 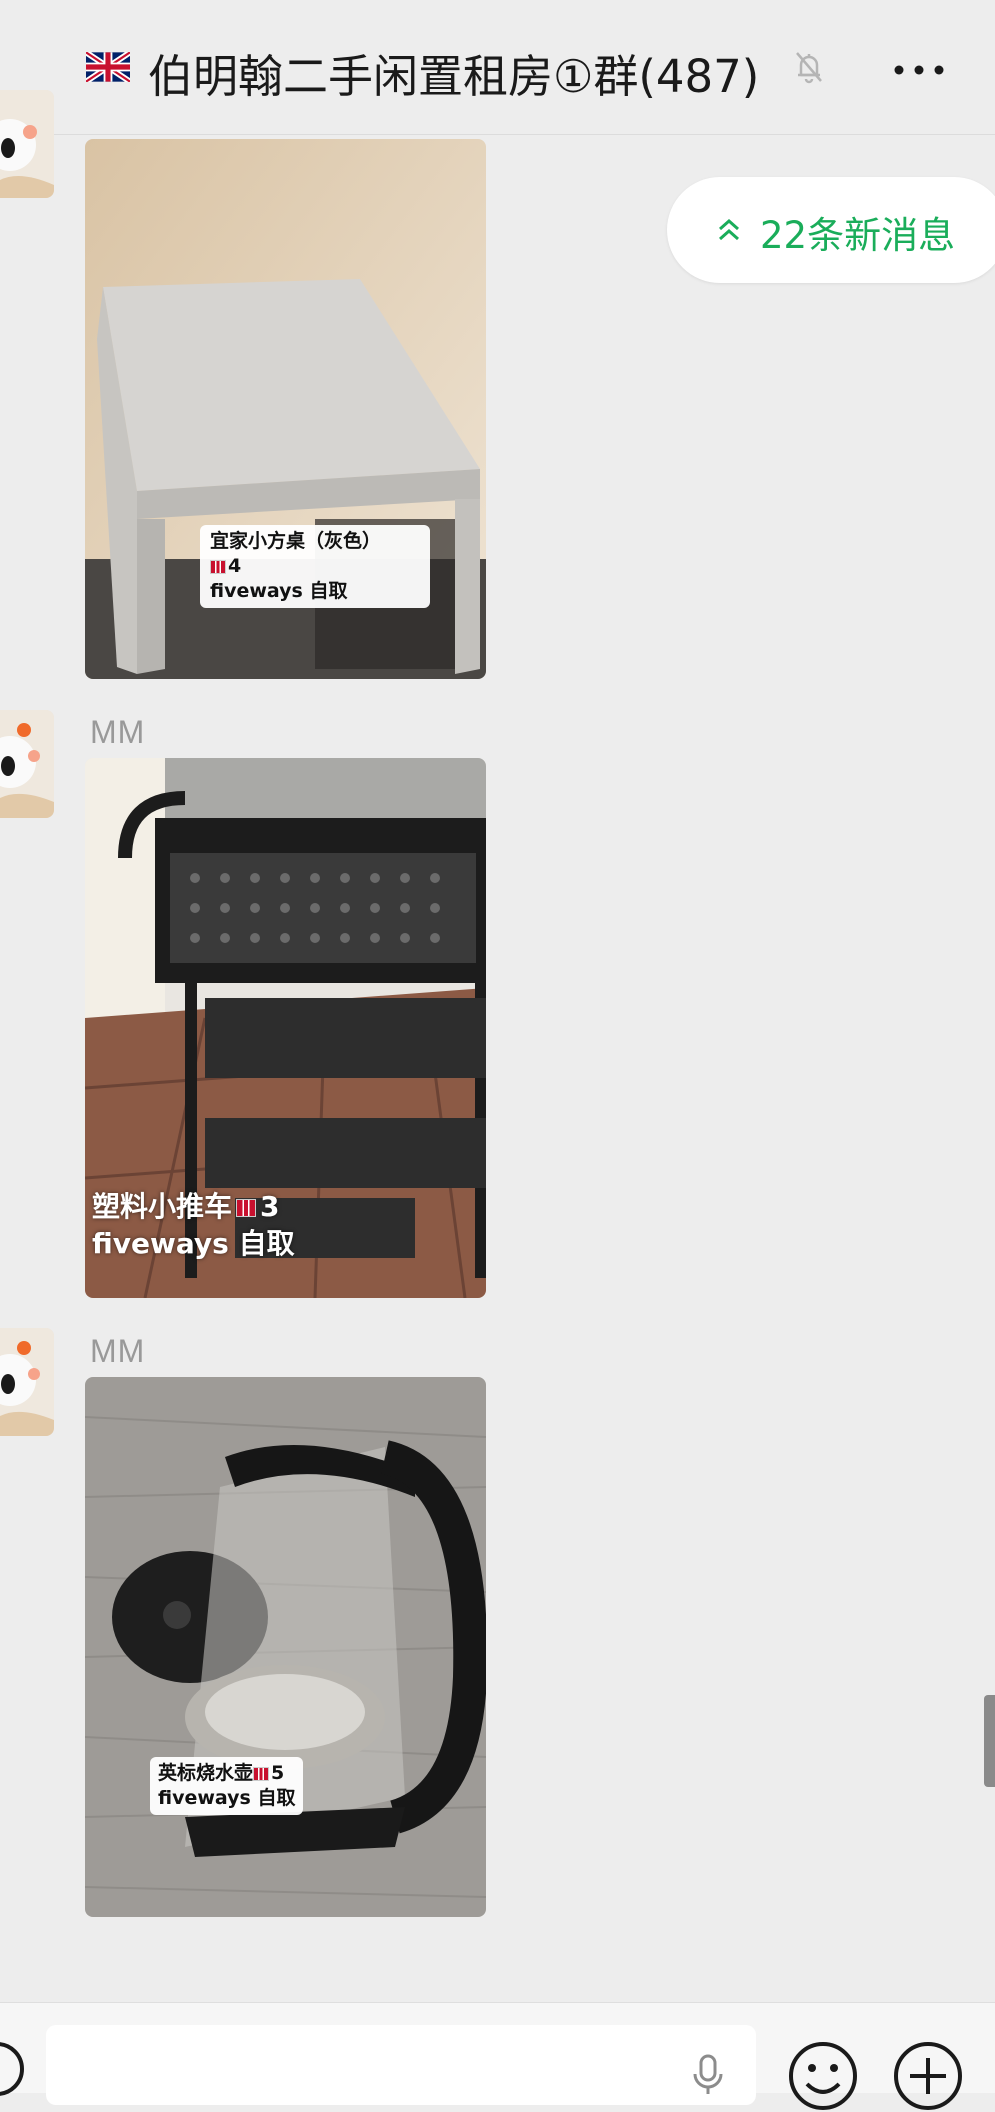 What do you see at coordinates (315, 566) in the screenshot?
I see `caption-label: 宜家小方桌（灰色） 4 fiveways 自取` at bounding box center [315, 566].